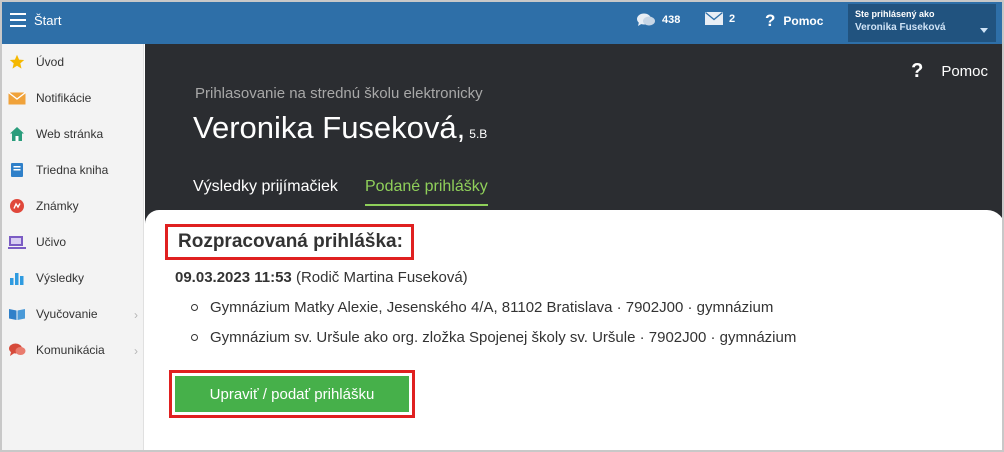  Describe the element at coordinates (658, 20) in the screenshot. I see `messages-button: 438` at that location.